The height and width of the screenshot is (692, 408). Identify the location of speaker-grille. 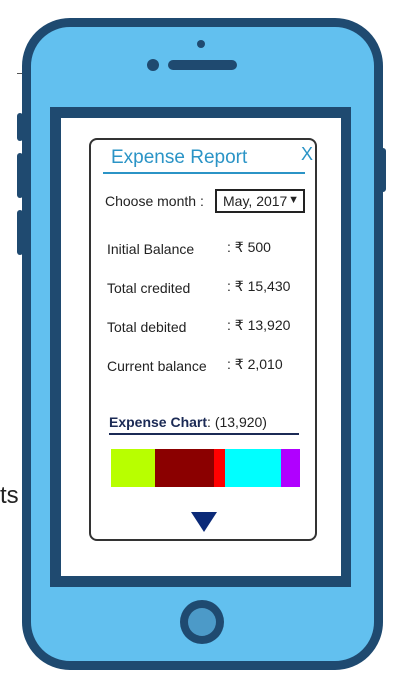
(202, 65).